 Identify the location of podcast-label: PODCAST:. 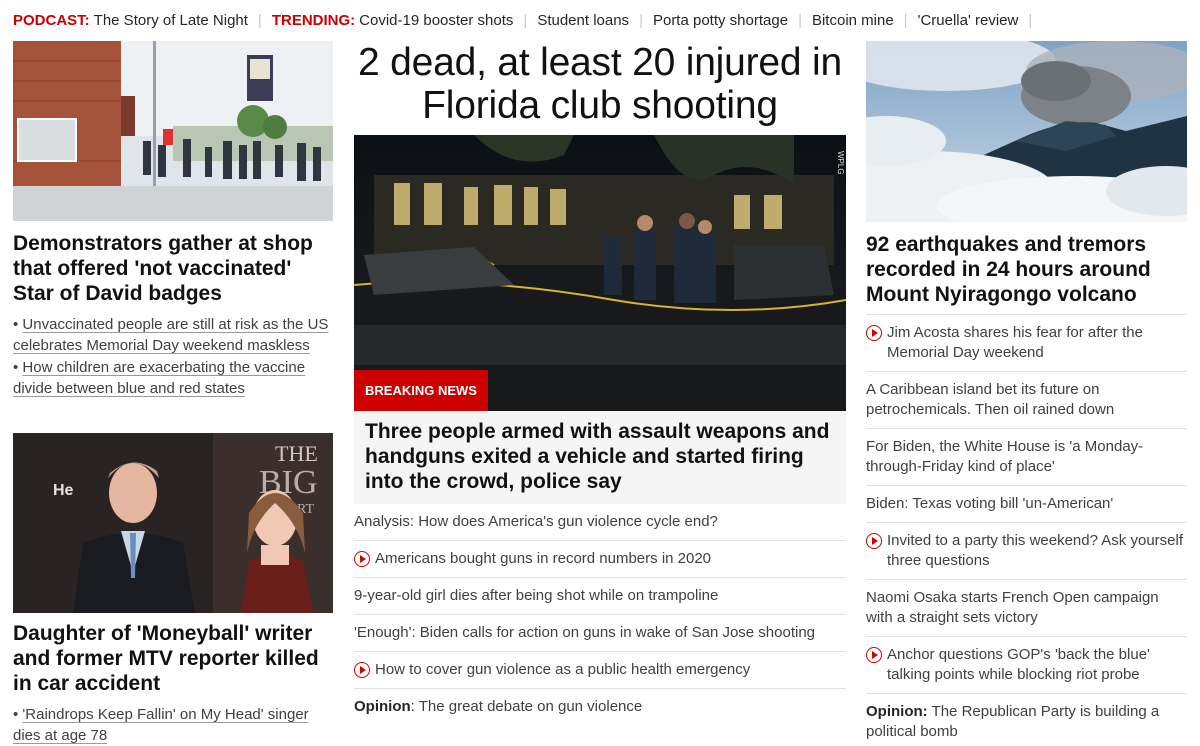
(51, 20).